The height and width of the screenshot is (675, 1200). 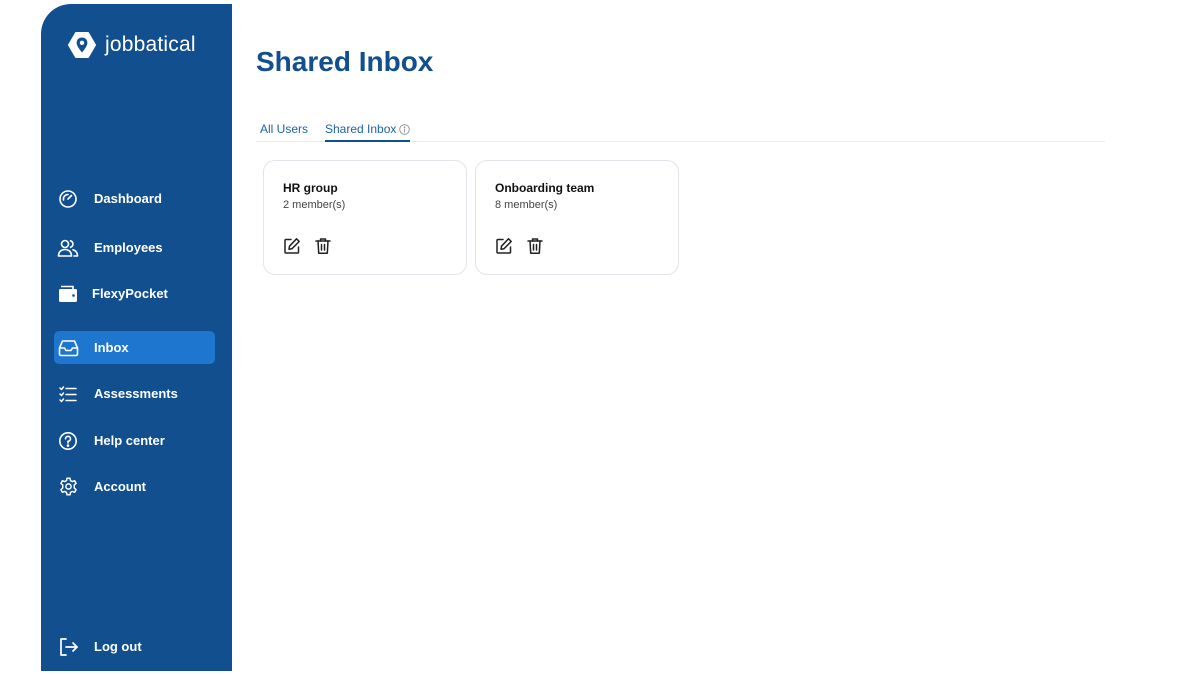 What do you see at coordinates (577, 217) in the screenshot?
I see `group-card: Onboarding team 8 member(s)` at bounding box center [577, 217].